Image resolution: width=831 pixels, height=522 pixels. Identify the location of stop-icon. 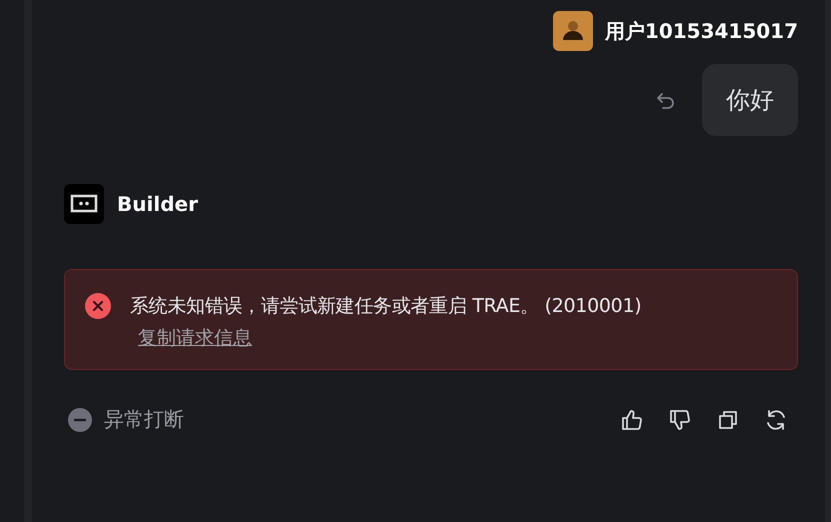
(80, 420).